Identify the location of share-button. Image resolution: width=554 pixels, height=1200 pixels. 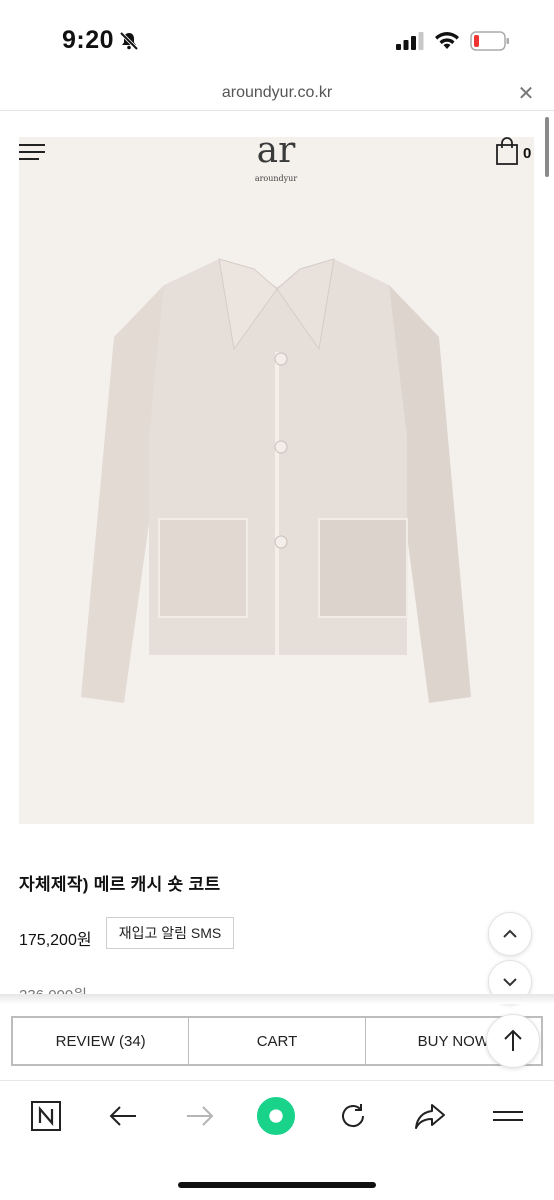
(430, 1116).